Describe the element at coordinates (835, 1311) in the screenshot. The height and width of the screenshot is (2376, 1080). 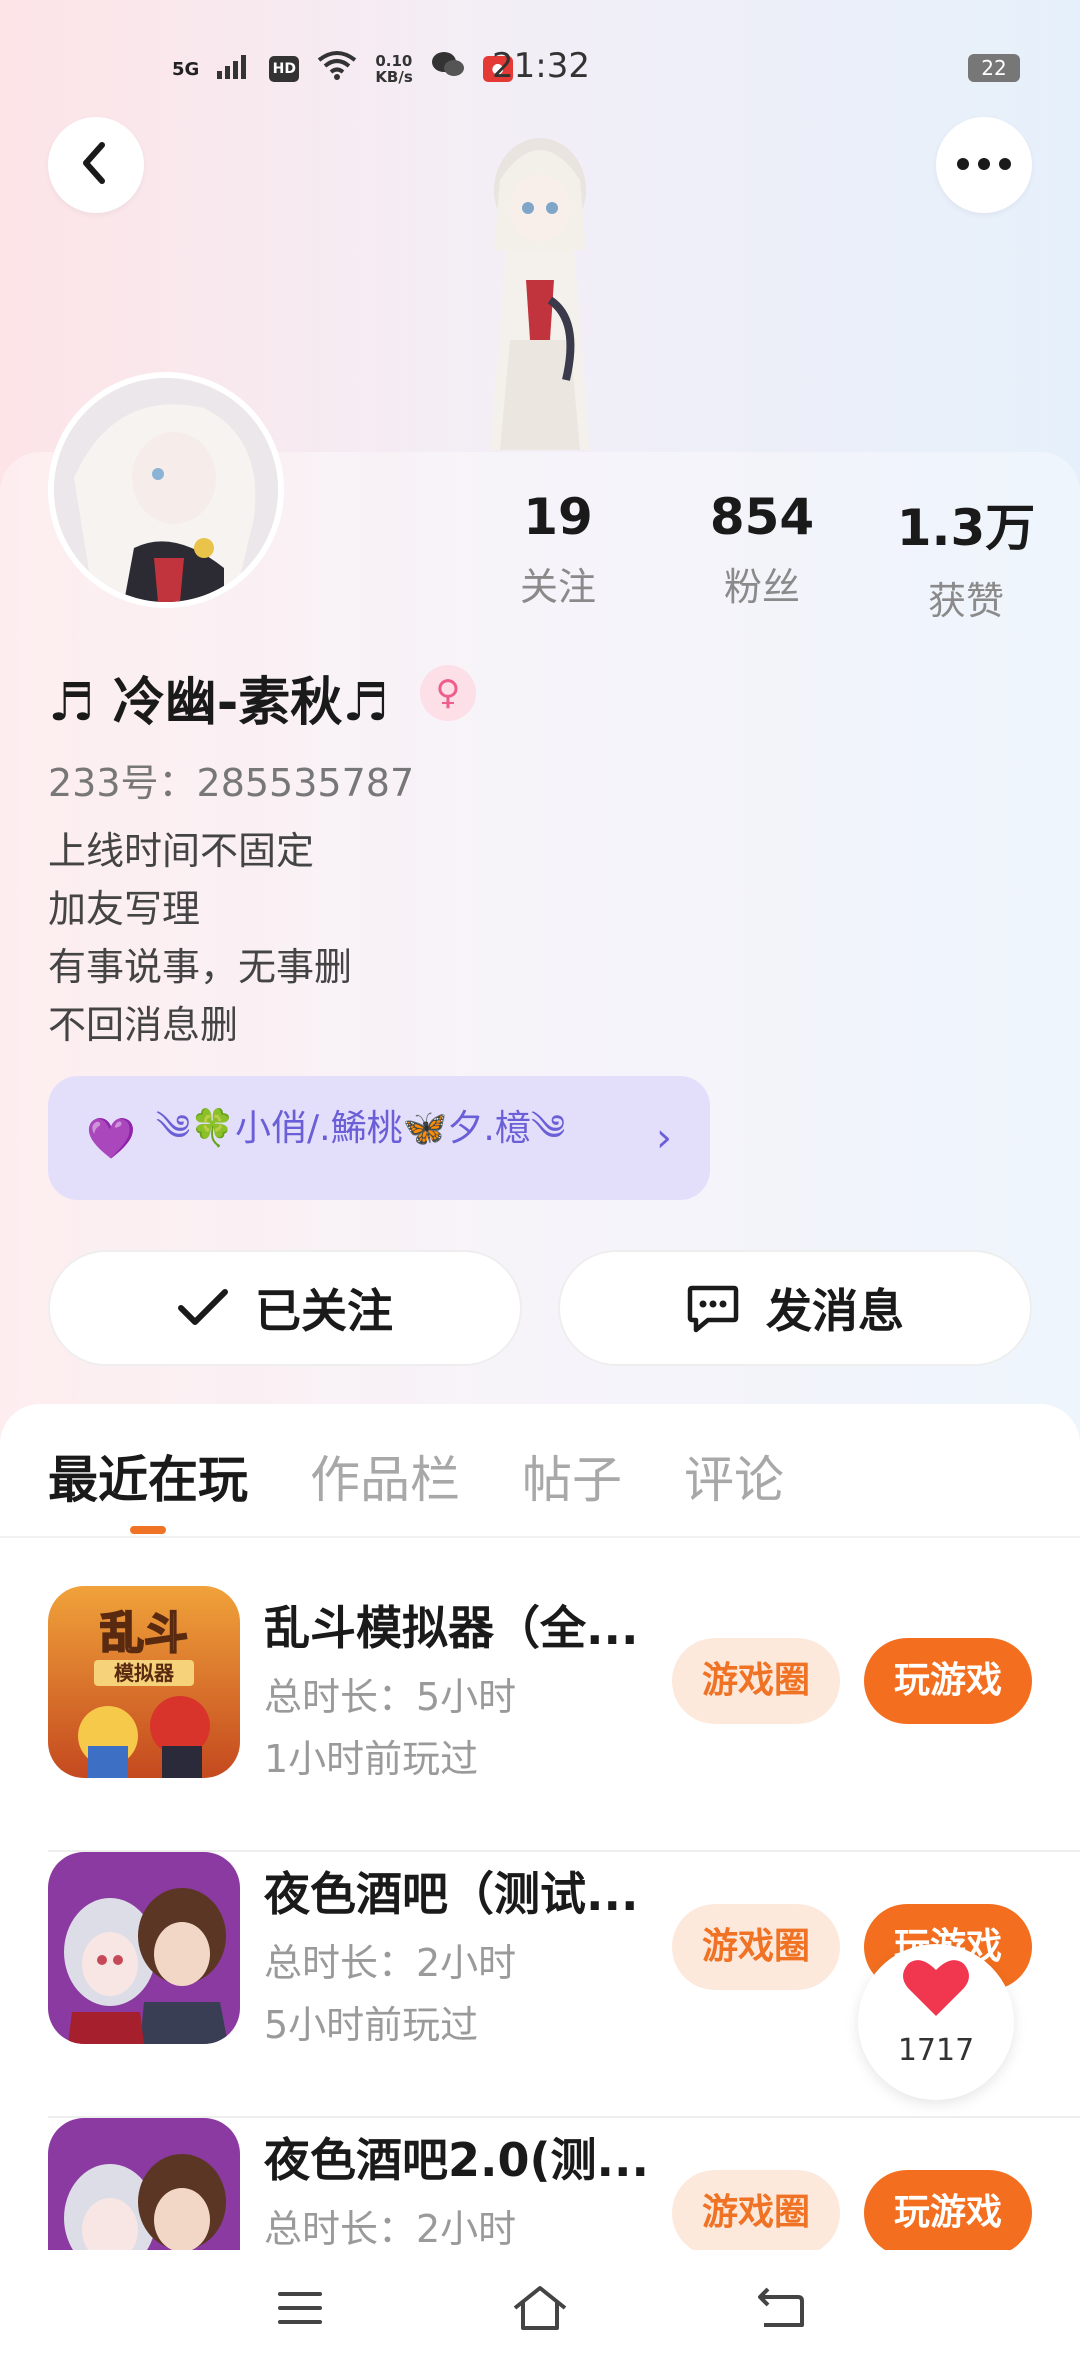
I see `send-message-label: 发消息` at that location.